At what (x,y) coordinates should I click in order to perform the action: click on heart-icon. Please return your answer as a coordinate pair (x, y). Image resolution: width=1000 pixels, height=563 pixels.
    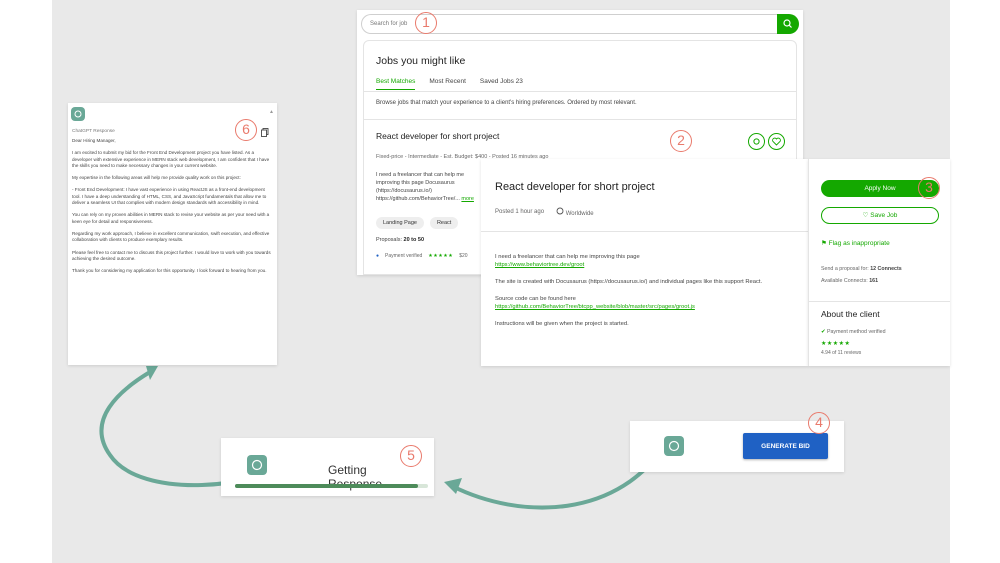
    Looking at the image, I should click on (776, 141).